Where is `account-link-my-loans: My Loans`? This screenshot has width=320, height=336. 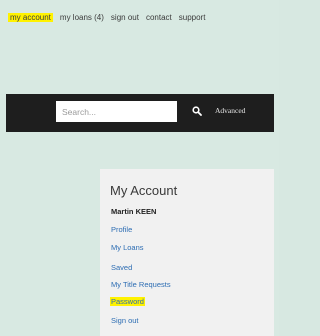 account-link-my-loans: My Loans is located at coordinates (127, 247).